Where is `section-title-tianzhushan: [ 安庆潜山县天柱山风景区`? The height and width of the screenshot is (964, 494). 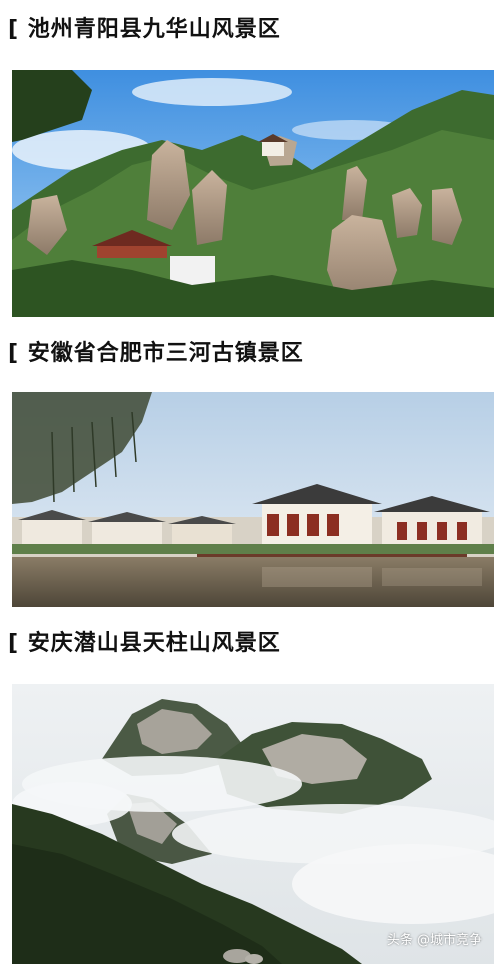 section-title-tianzhushan: [ 安庆潜山县天柱山风景区 is located at coordinates (144, 643).